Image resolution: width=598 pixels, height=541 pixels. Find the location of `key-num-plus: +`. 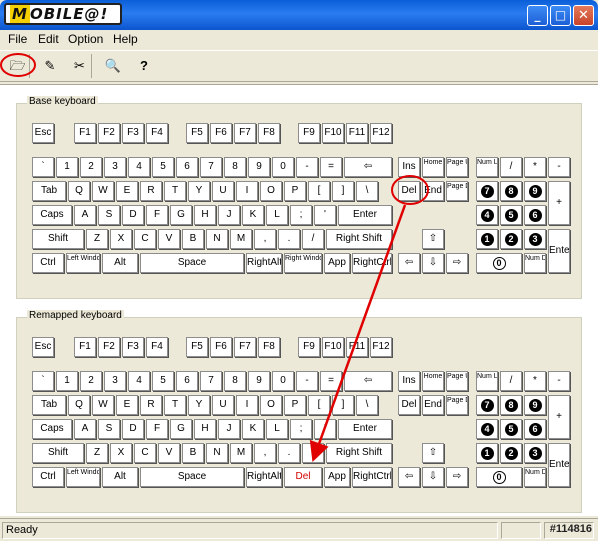

key-num-plus: + is located at coordinates (559, 417).